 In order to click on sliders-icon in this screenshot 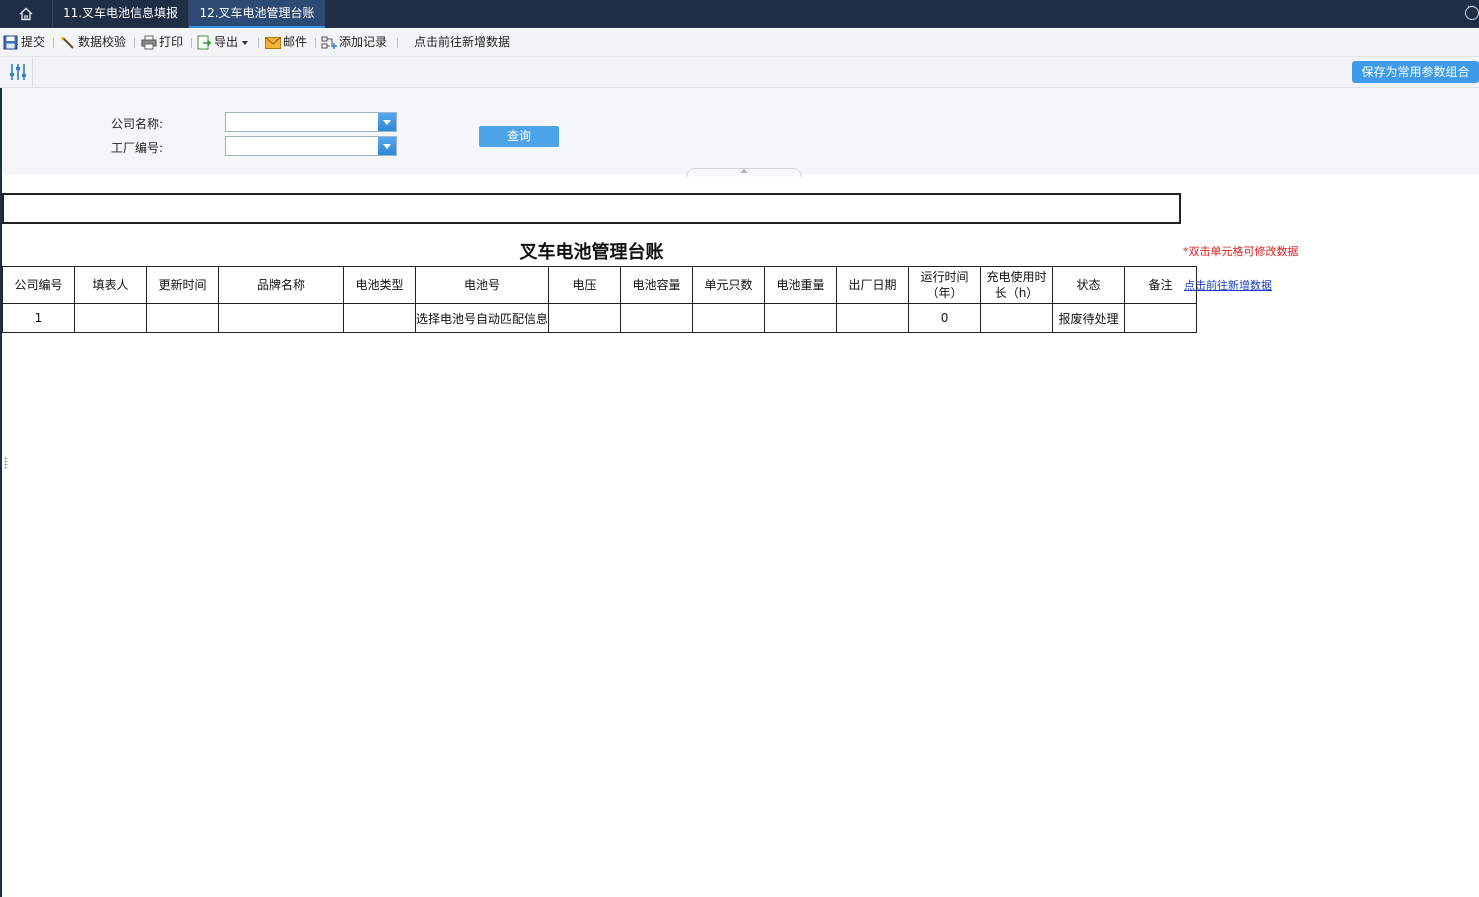, I will do `click(17, 72)`.